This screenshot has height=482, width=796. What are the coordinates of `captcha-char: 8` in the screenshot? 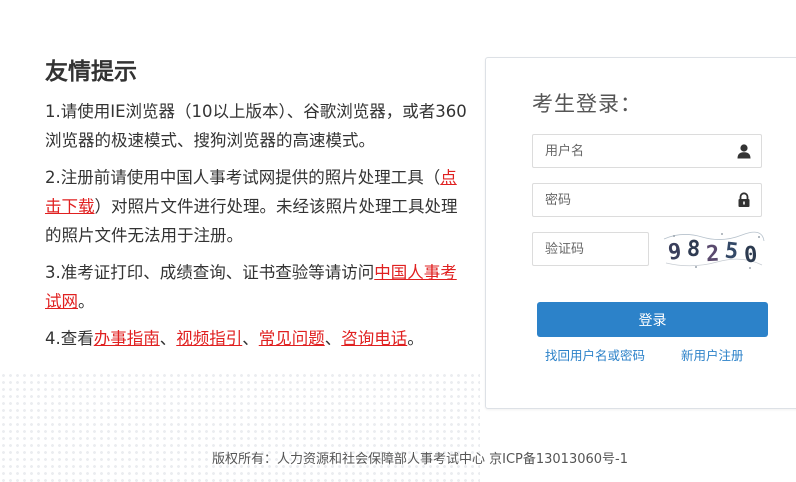 It's located at (693, 250).